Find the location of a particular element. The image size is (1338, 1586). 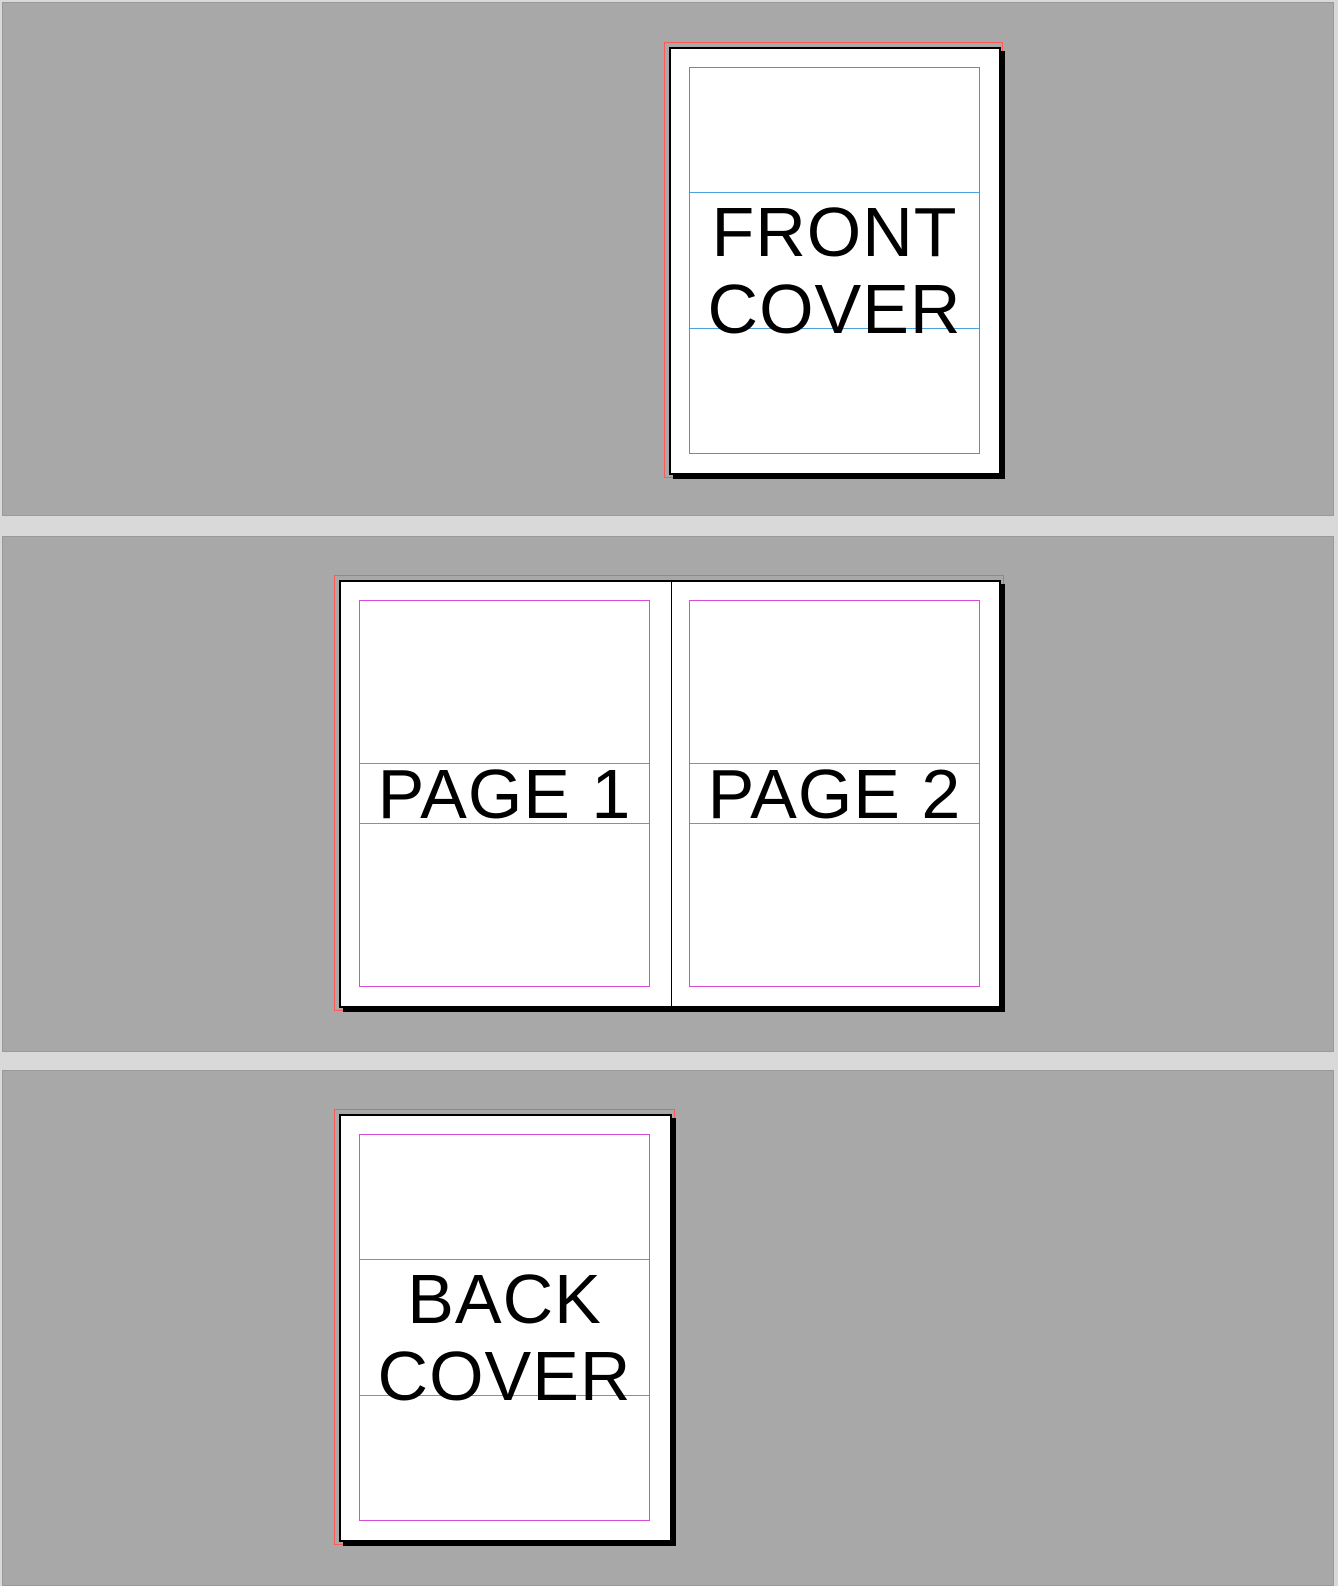

page-1-line-1: PAGE 1 is located at coordinates (504, 794).